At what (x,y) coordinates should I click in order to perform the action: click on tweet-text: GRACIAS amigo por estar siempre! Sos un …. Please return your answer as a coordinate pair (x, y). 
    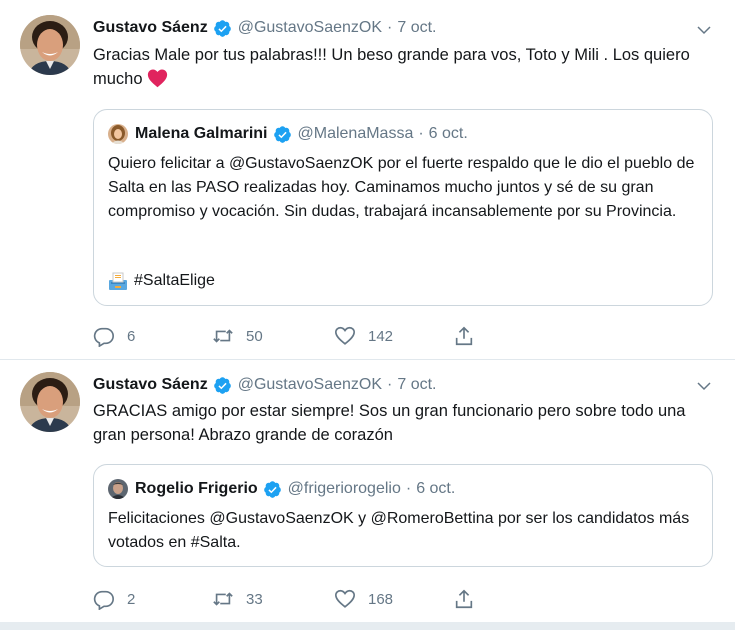
    Looking at the image, I should click on (389, 423).